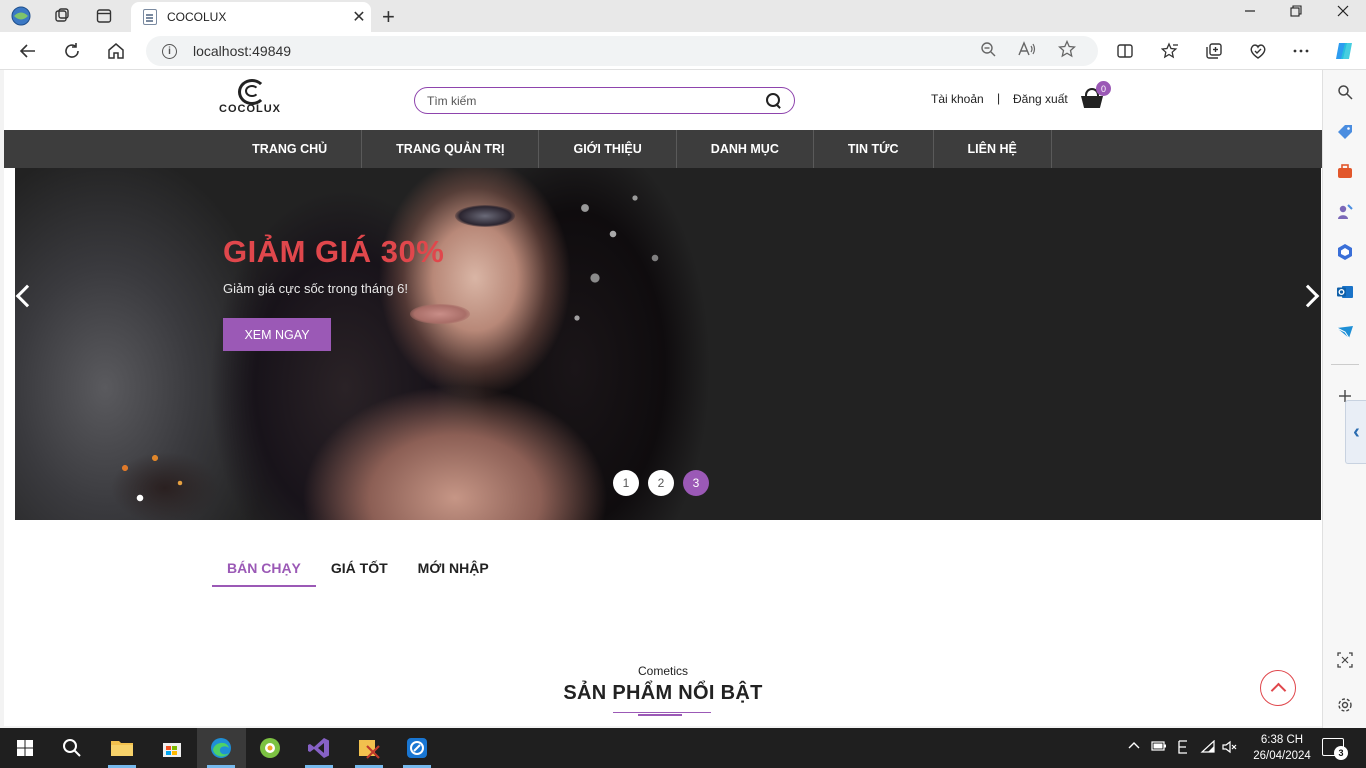  What do you see at coordinates (1296, 13) in the screenshot?
I see `restore-icon` at bounding box center [1296, 13].